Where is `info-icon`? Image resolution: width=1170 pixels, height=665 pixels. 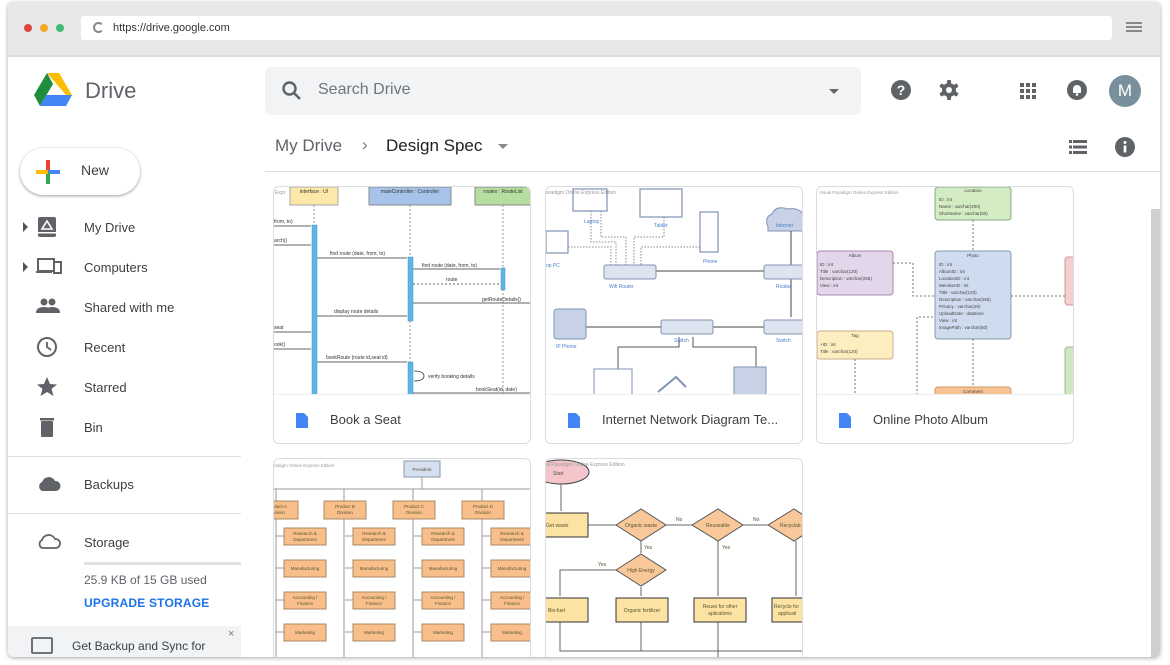 info-icon is located at coordinates (1125, 149).